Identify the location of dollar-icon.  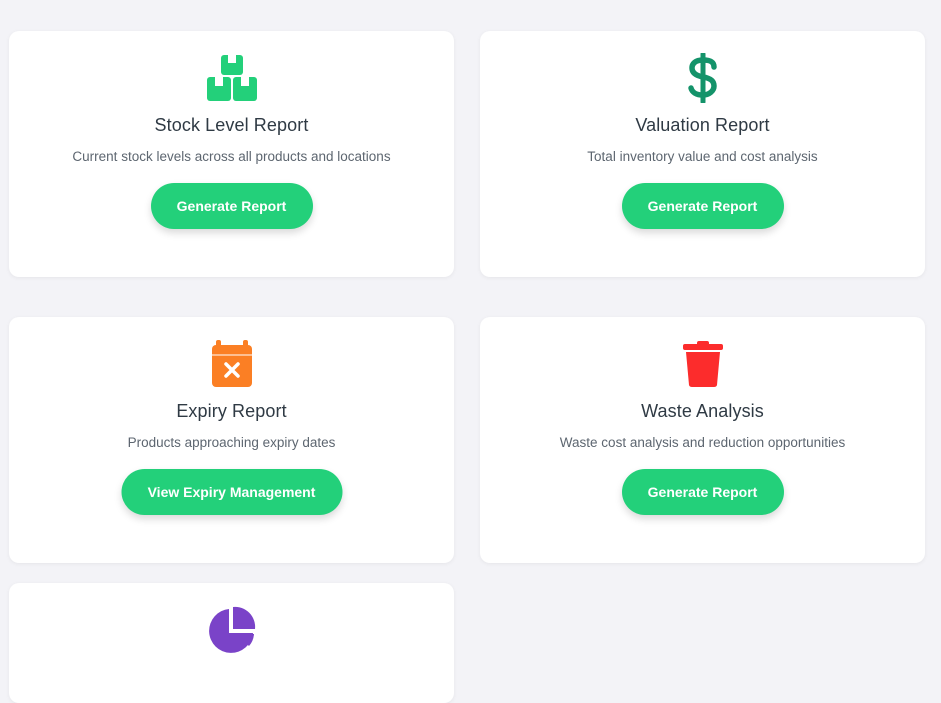
(703, 78).